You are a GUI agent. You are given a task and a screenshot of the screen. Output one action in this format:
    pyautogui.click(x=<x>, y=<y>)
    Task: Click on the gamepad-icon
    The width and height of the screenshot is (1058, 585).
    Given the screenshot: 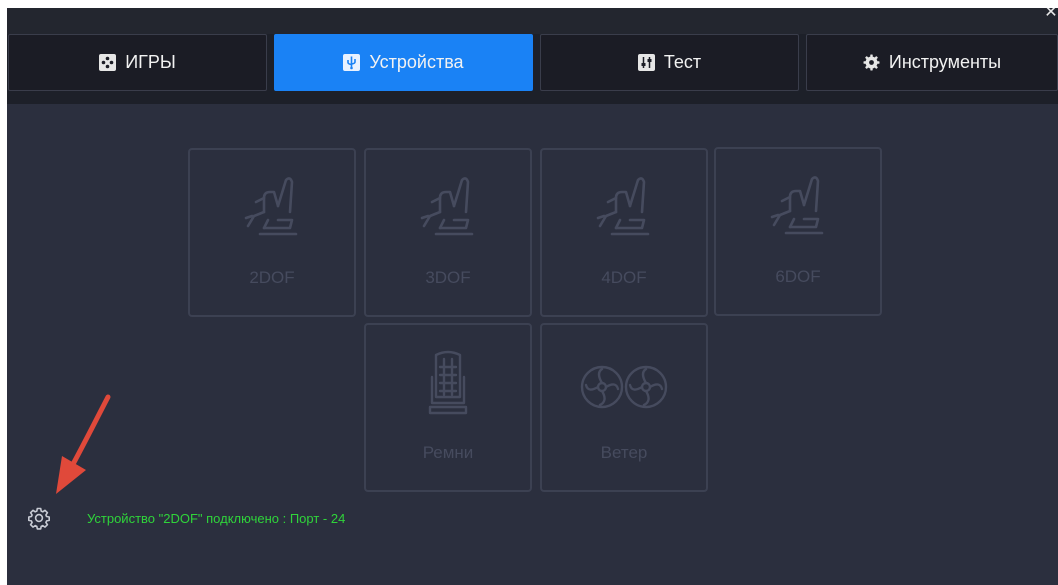 What is the action you would take?
    pyautogui.click(x=108, y=62)
    